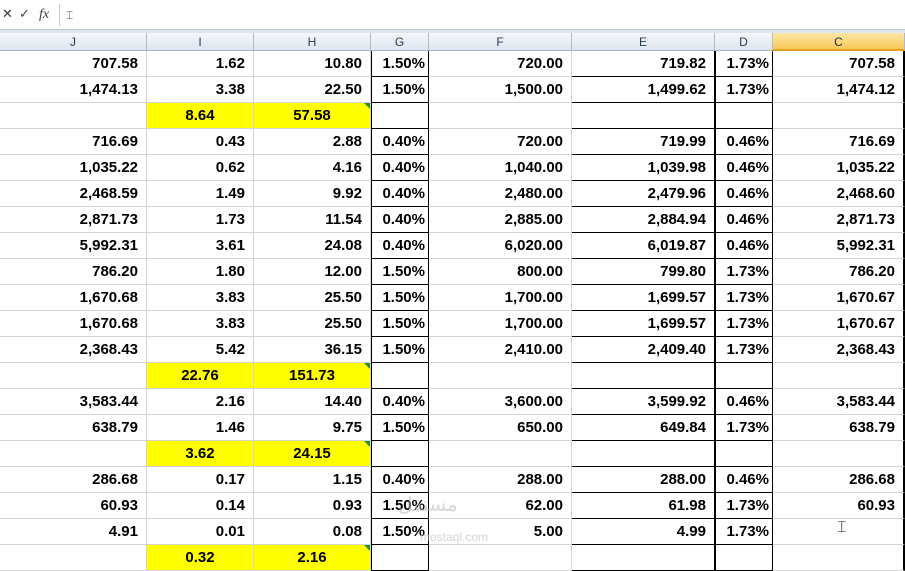  Describe the element at coordinates (73, 532) in the screenshot. I see `cell-j-19: 4.91` at that location.